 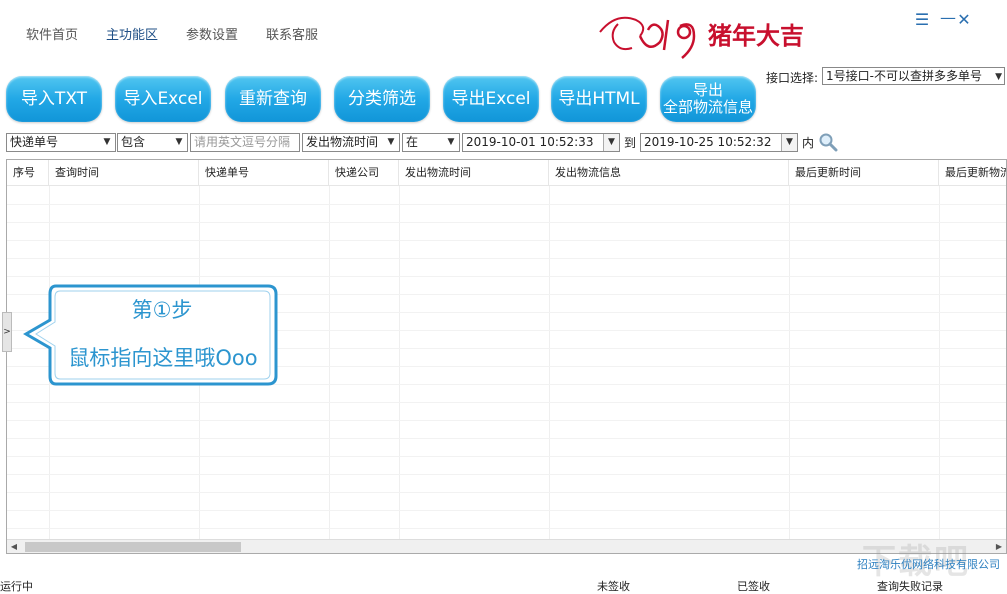 I want to click on logo: 猪年大吉, so click(x=701, y=37).